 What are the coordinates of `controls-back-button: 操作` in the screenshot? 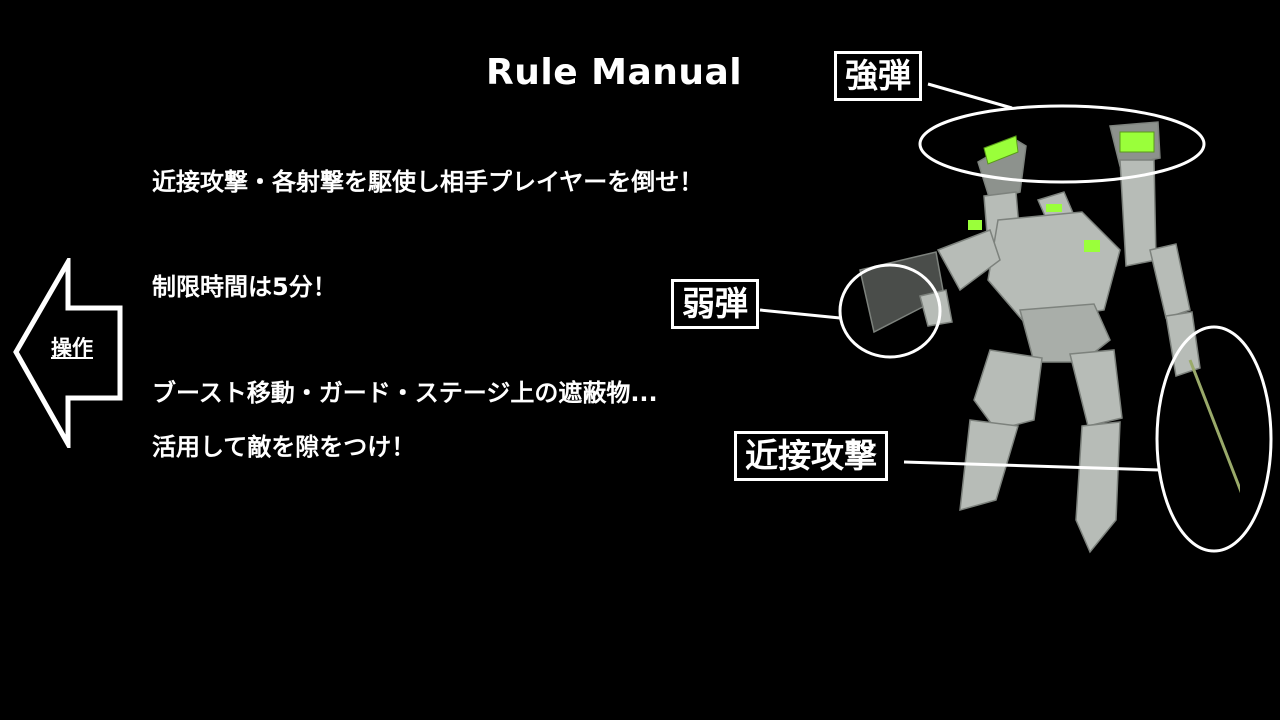 It's located at (70, 353).